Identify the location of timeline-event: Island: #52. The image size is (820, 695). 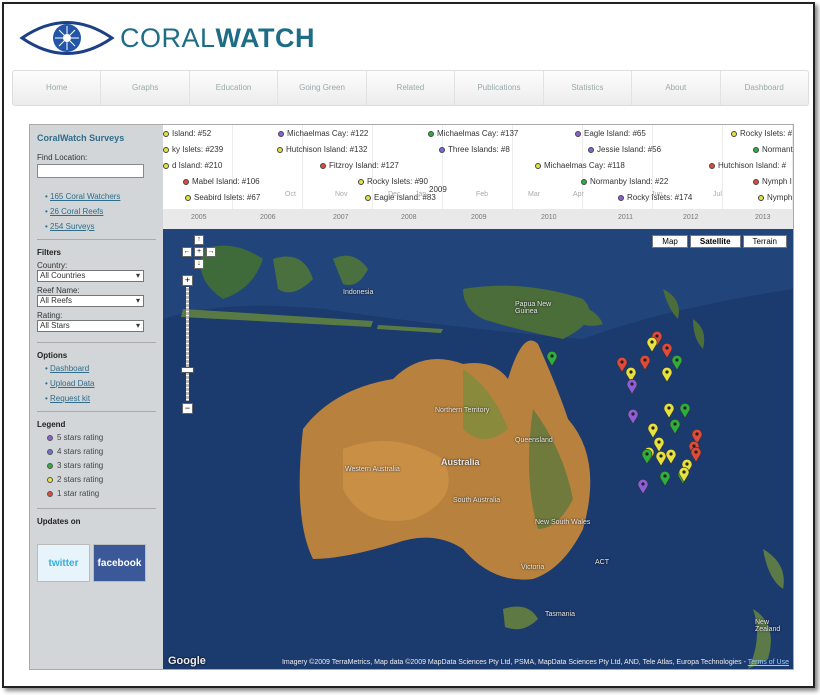
(187, 133).